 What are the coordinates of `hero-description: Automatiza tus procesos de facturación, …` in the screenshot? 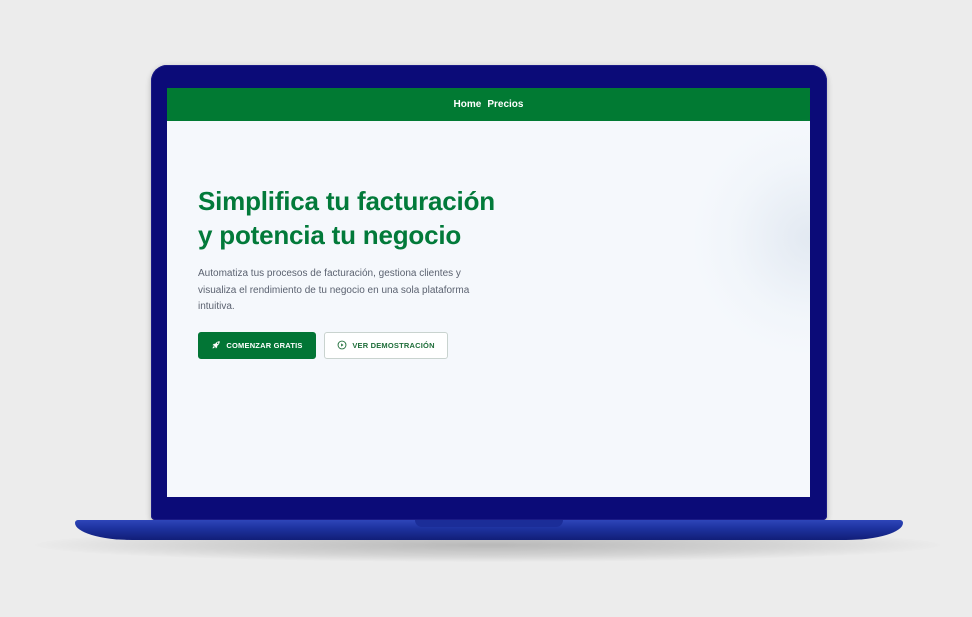 It's located at (334, 290).